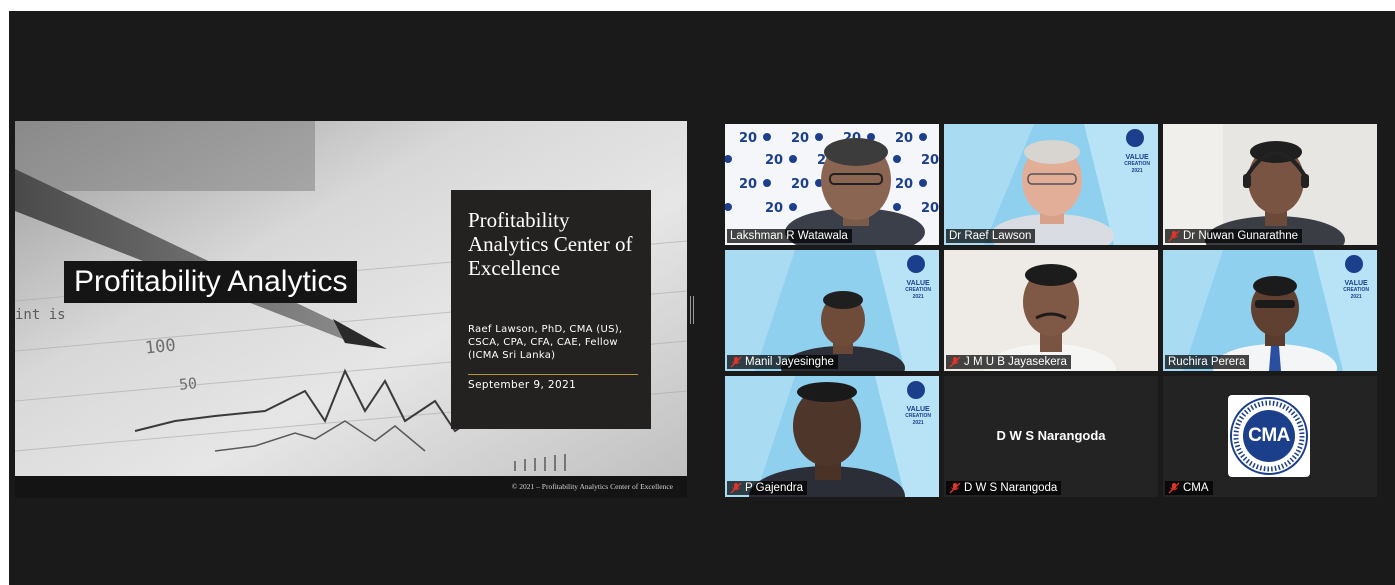 The height and width of the screenshot is (585, 1395). I want to click on participant-tile-nuwan: Dr Nuwan Gunarathne, so click(1270, 184).